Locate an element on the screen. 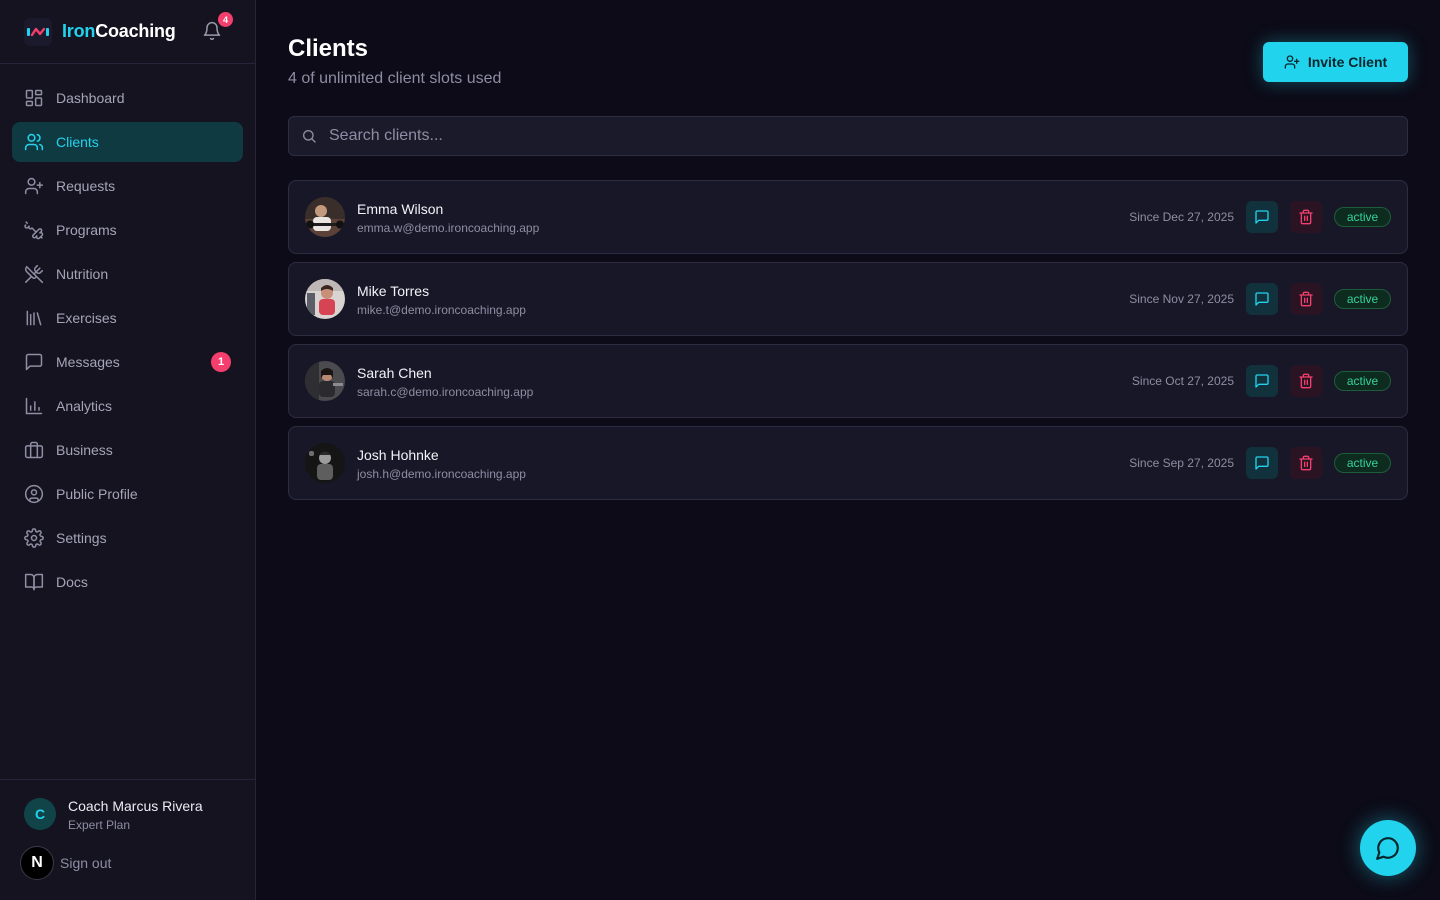 The width and height of the screenshot is (1440, 900). search-icon is located at coordinates (309, 136).